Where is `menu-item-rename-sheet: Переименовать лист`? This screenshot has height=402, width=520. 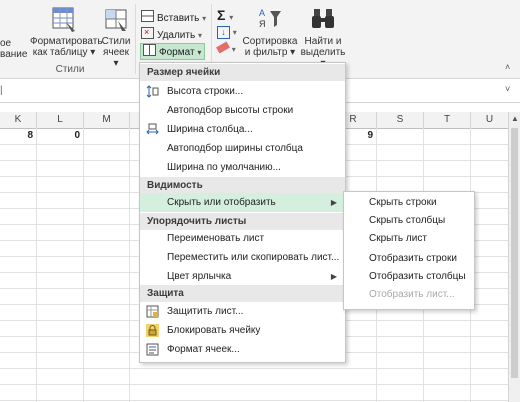
menu-item-rename-sheet: Переименовать лист is located at coordinates (242, 238).